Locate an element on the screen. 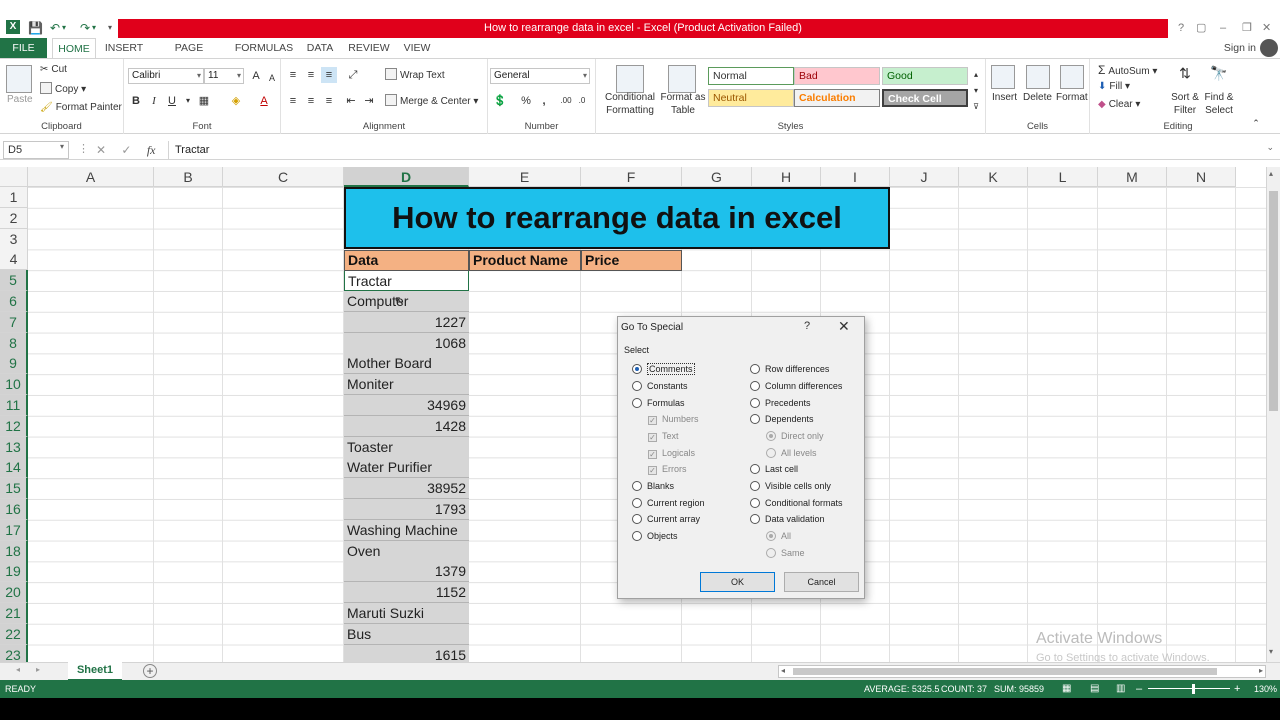 The height and width of the screenshot is (720, 1280). data-cell: 1428 is located at coordinates (406, 426).